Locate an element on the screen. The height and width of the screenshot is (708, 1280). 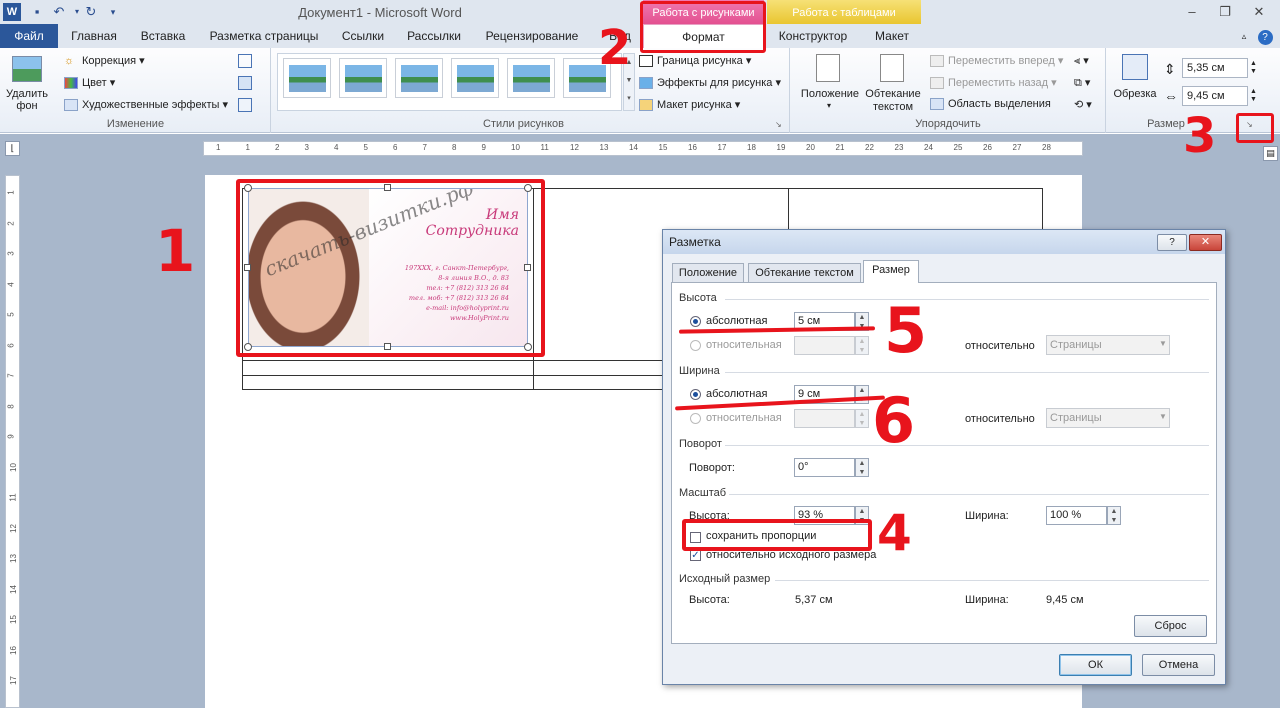
annotation-box-lock-aspect is located at coordinates (777, 535).